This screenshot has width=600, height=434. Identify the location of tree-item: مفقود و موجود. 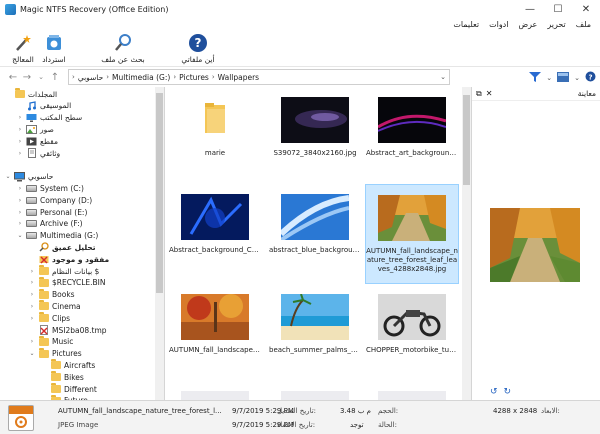
(68, 259).